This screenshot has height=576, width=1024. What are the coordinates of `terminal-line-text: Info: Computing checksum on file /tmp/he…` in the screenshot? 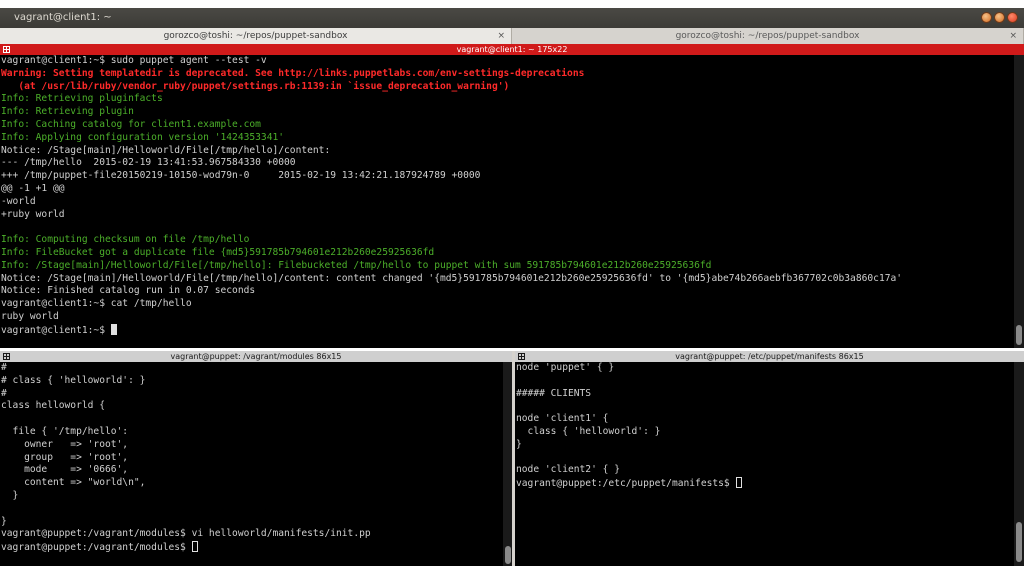 It's located at (125, 240).